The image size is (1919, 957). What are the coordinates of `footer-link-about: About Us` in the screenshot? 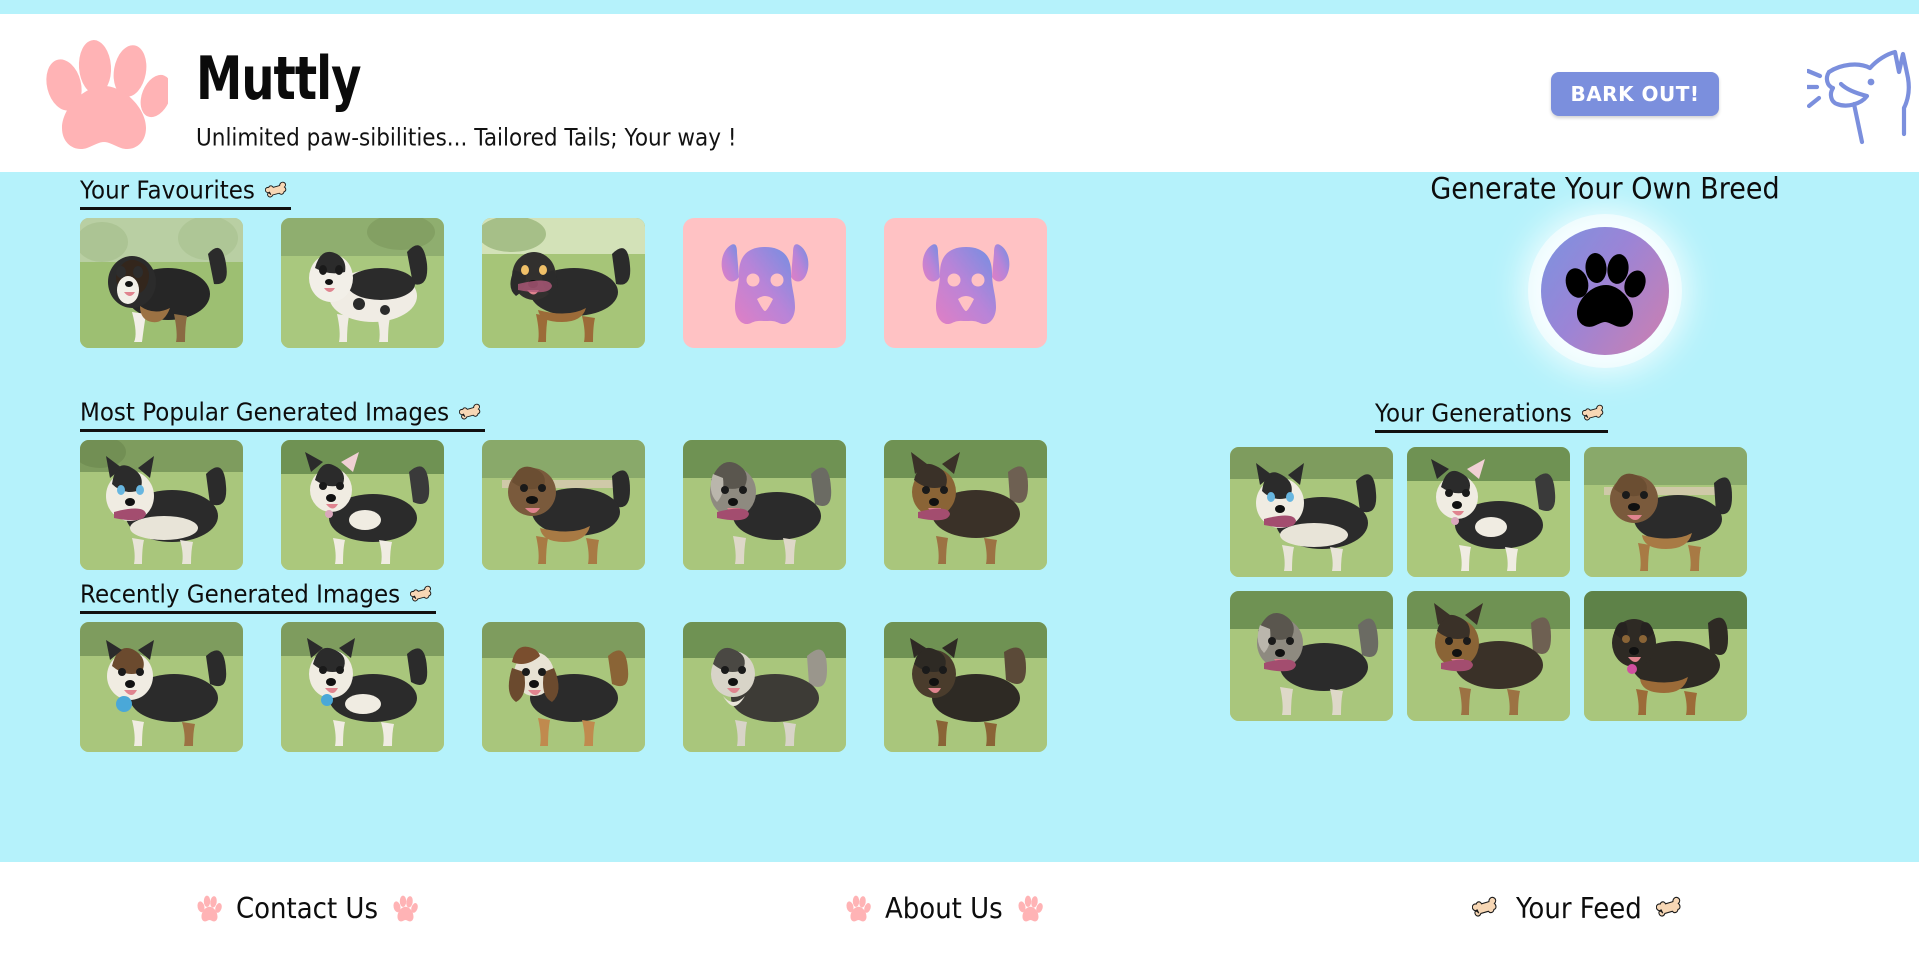 It's located at (944, 909).